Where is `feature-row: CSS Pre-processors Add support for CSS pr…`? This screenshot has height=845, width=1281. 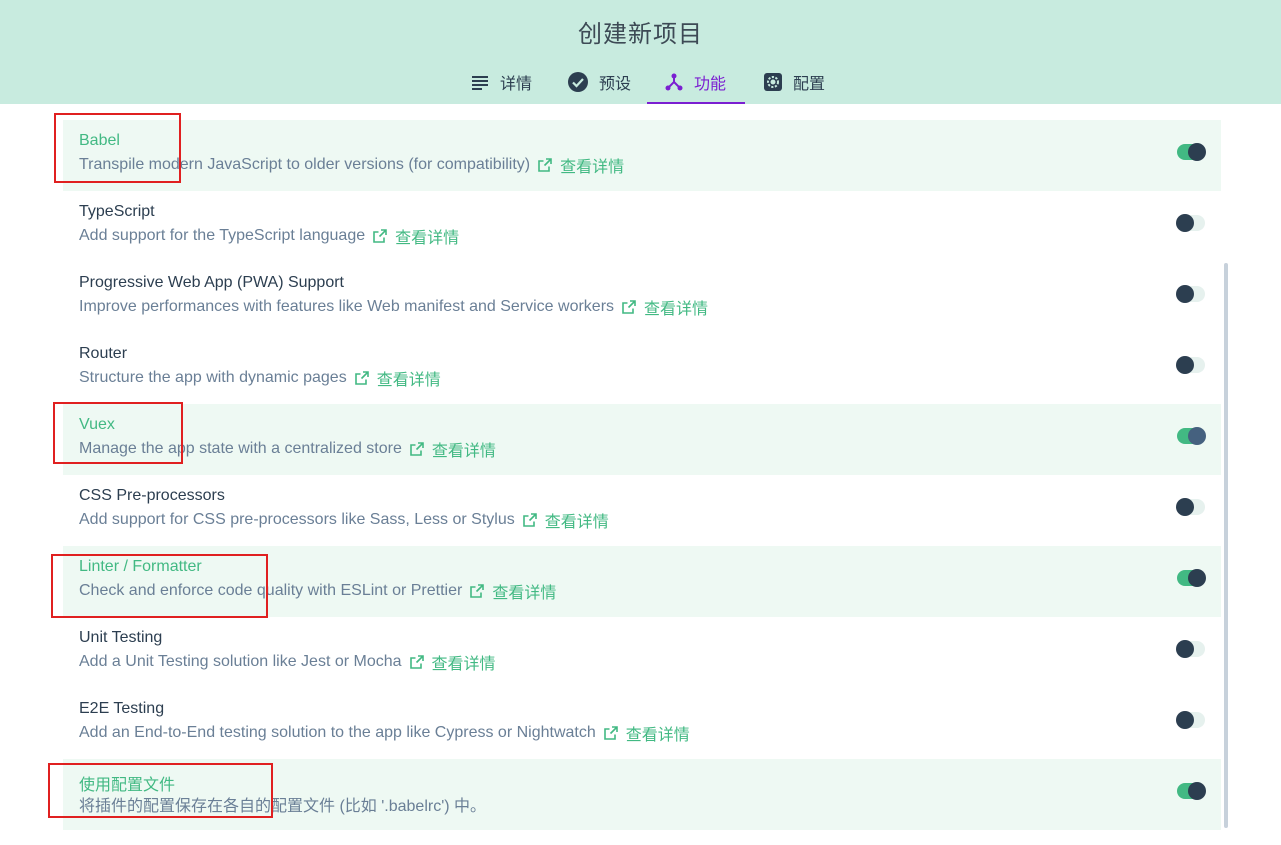
feature-row: CSS Pre-processors Add support for CSS pr… is located at coordinates (642, 510).